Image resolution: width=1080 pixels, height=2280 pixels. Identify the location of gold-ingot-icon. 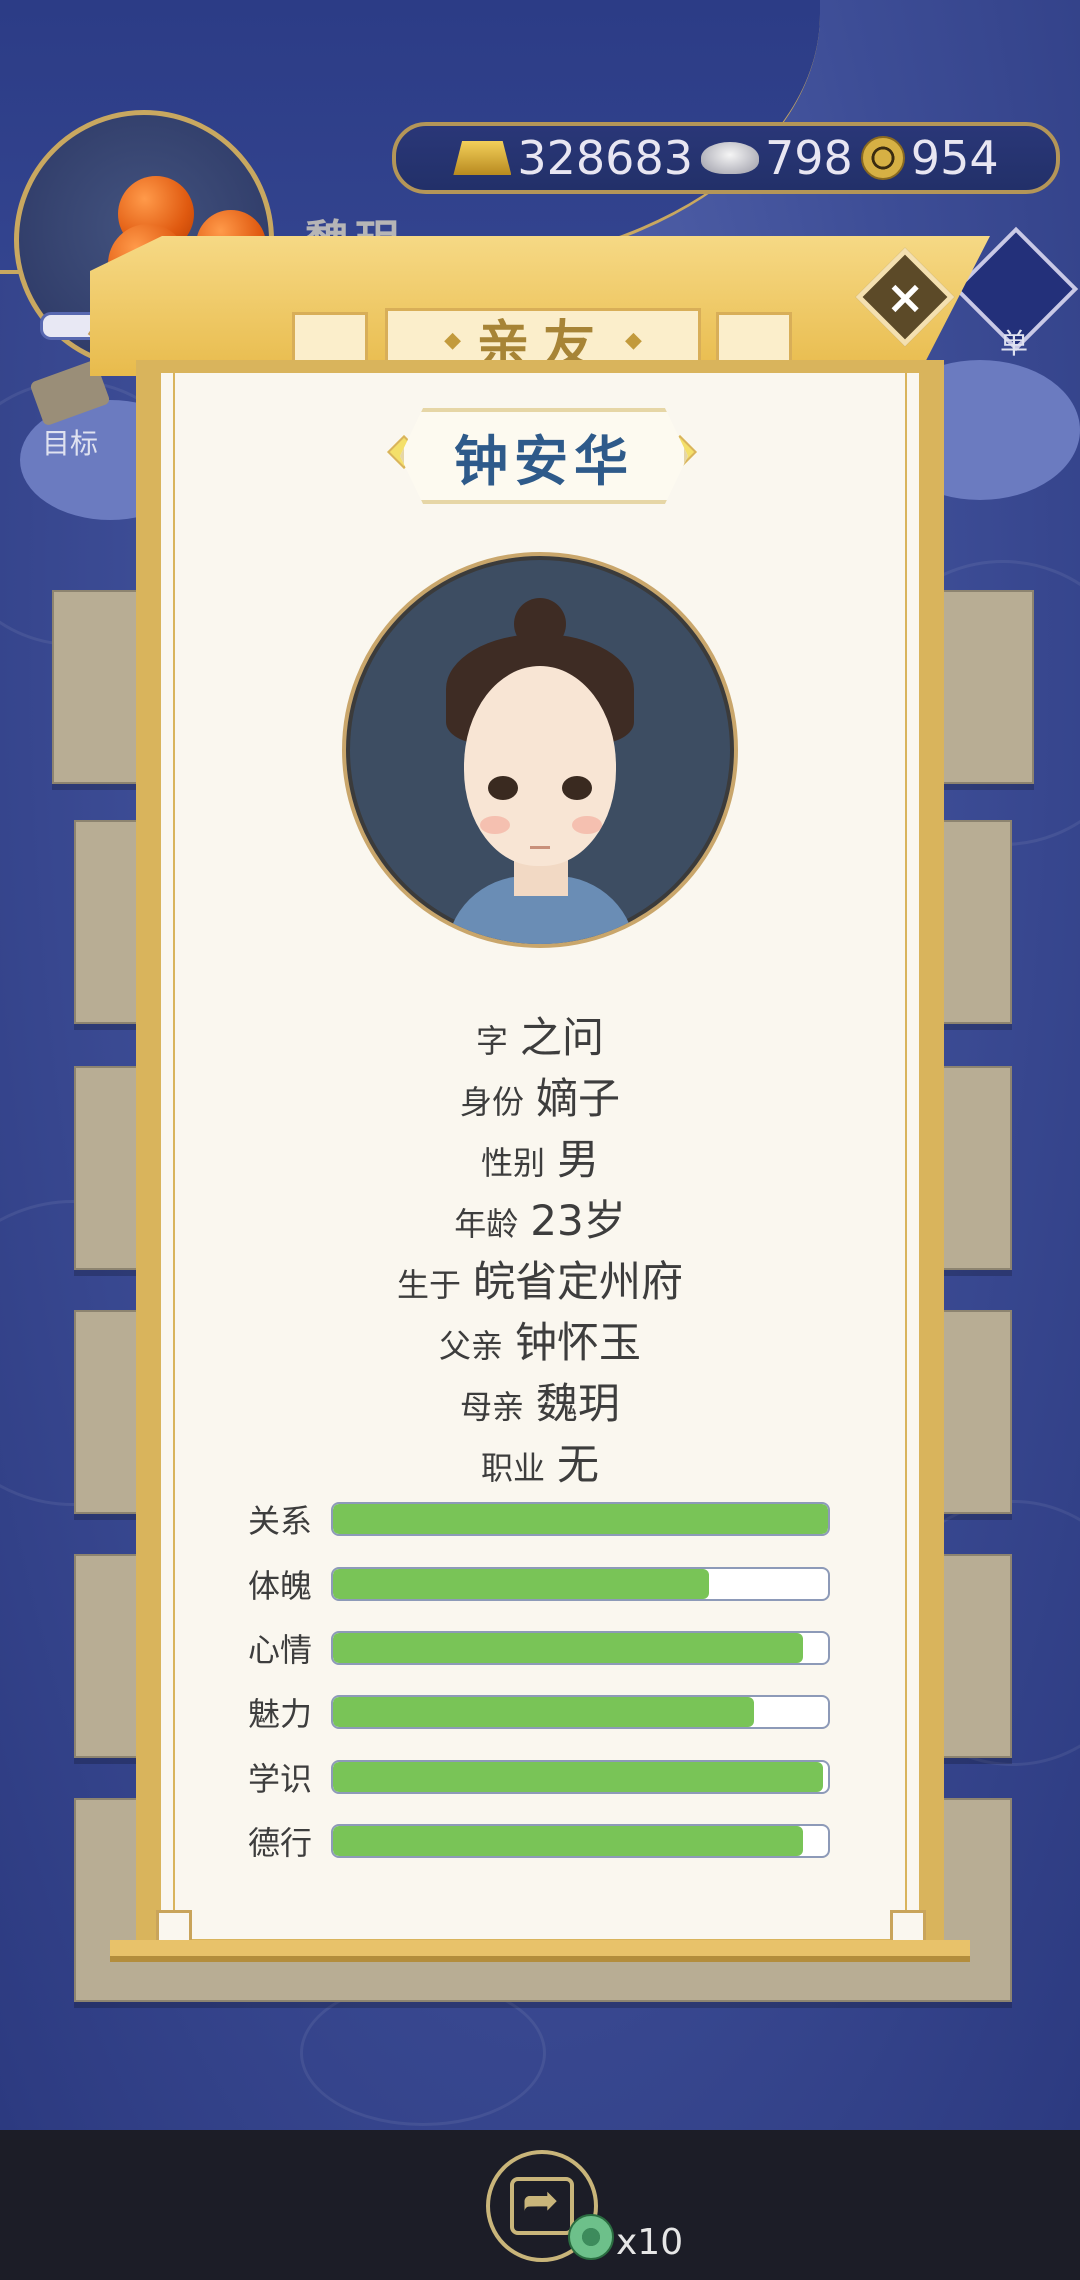
(482, 158).